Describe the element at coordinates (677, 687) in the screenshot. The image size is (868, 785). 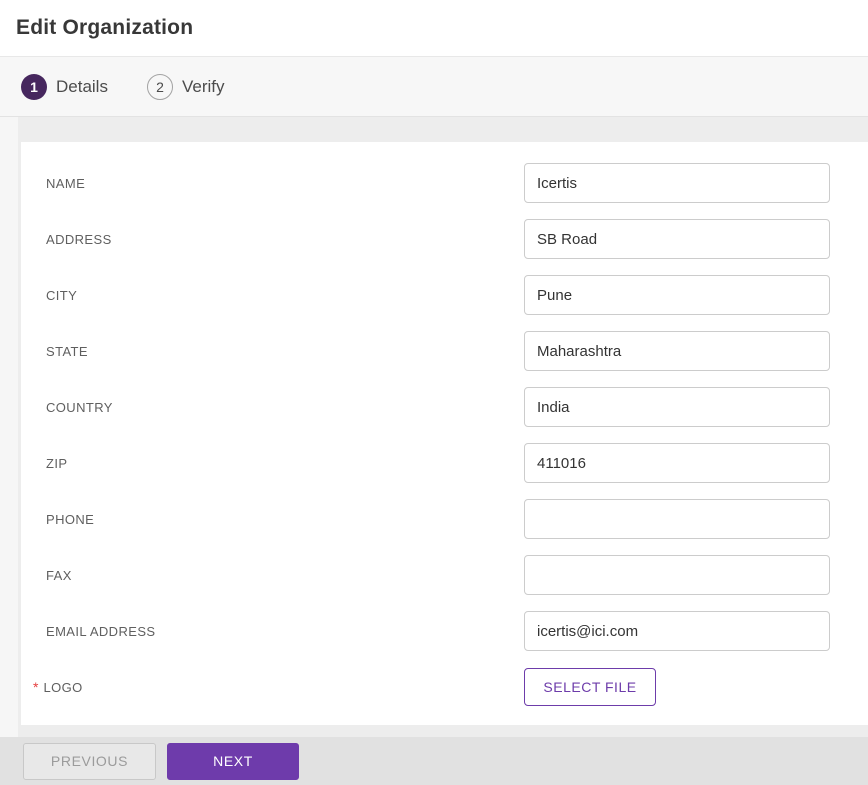
I see `field-input-cell: SELECT FILE` at that location.